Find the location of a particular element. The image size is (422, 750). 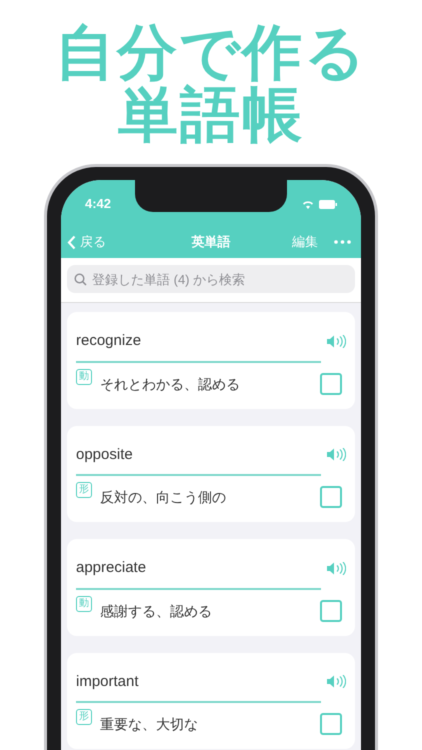

word-text: appreciate is located at coordinates (111, 568).